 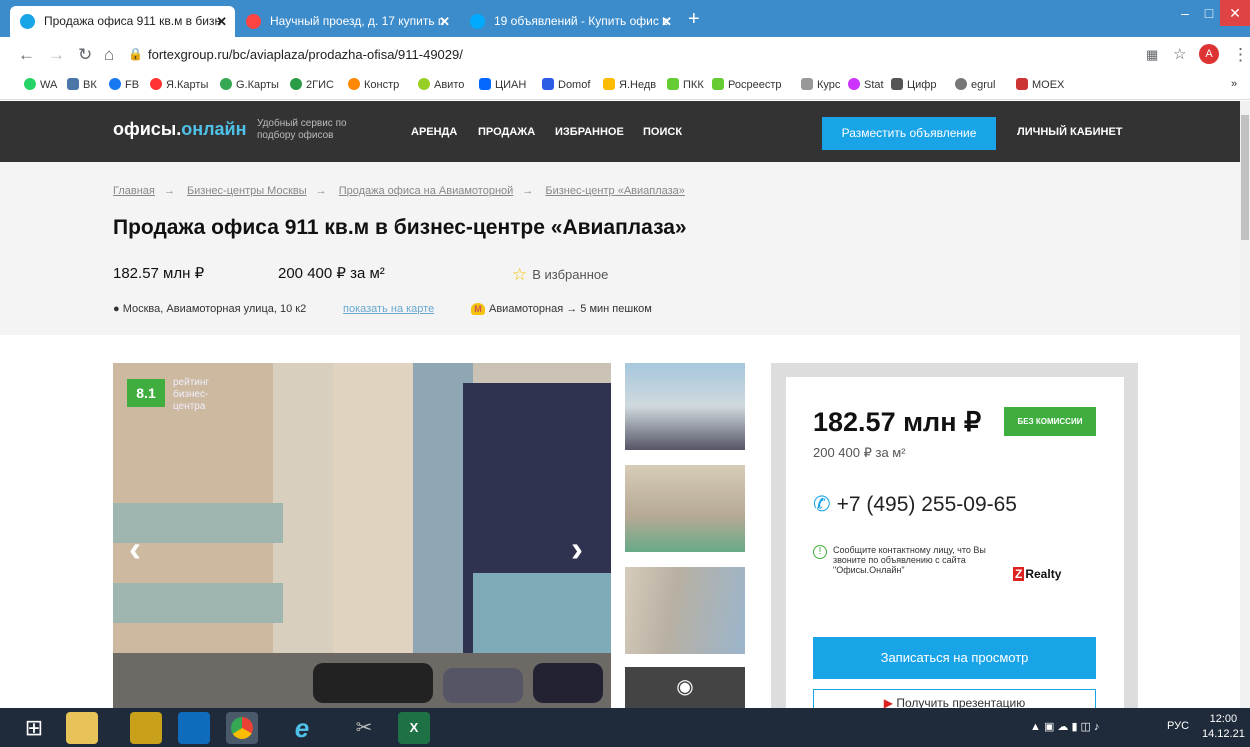 I want to click on get-presentation-button: ▶ Получить презентацию, so click(x=954, y=698).